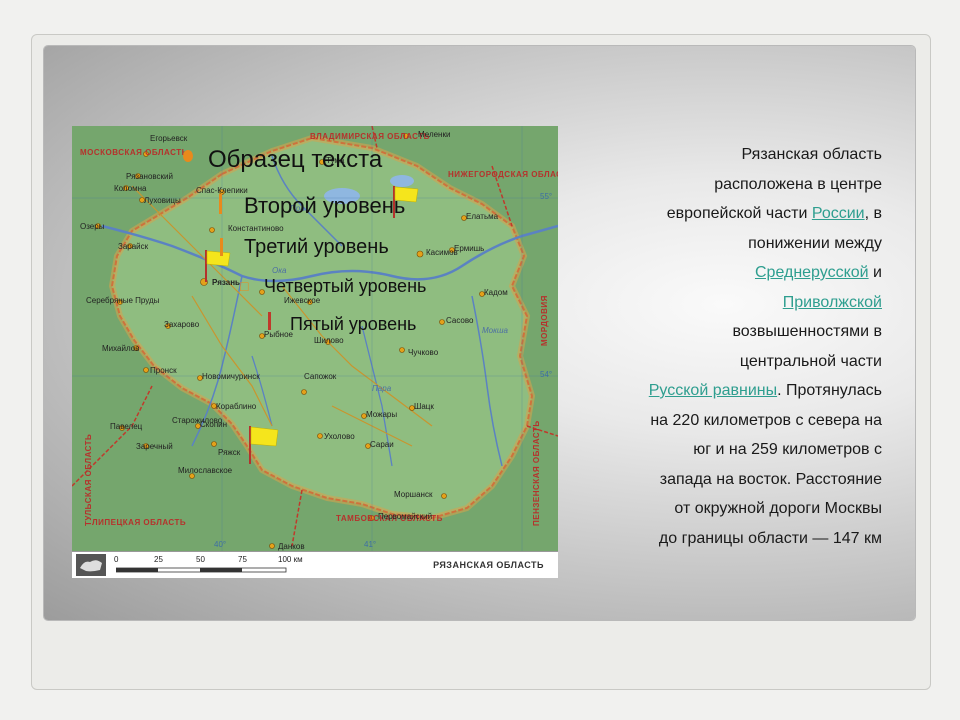  Describe the element at coordinates (133, 246) in the screenshot. I see `city-zaraisk: Зарайск` at that location.